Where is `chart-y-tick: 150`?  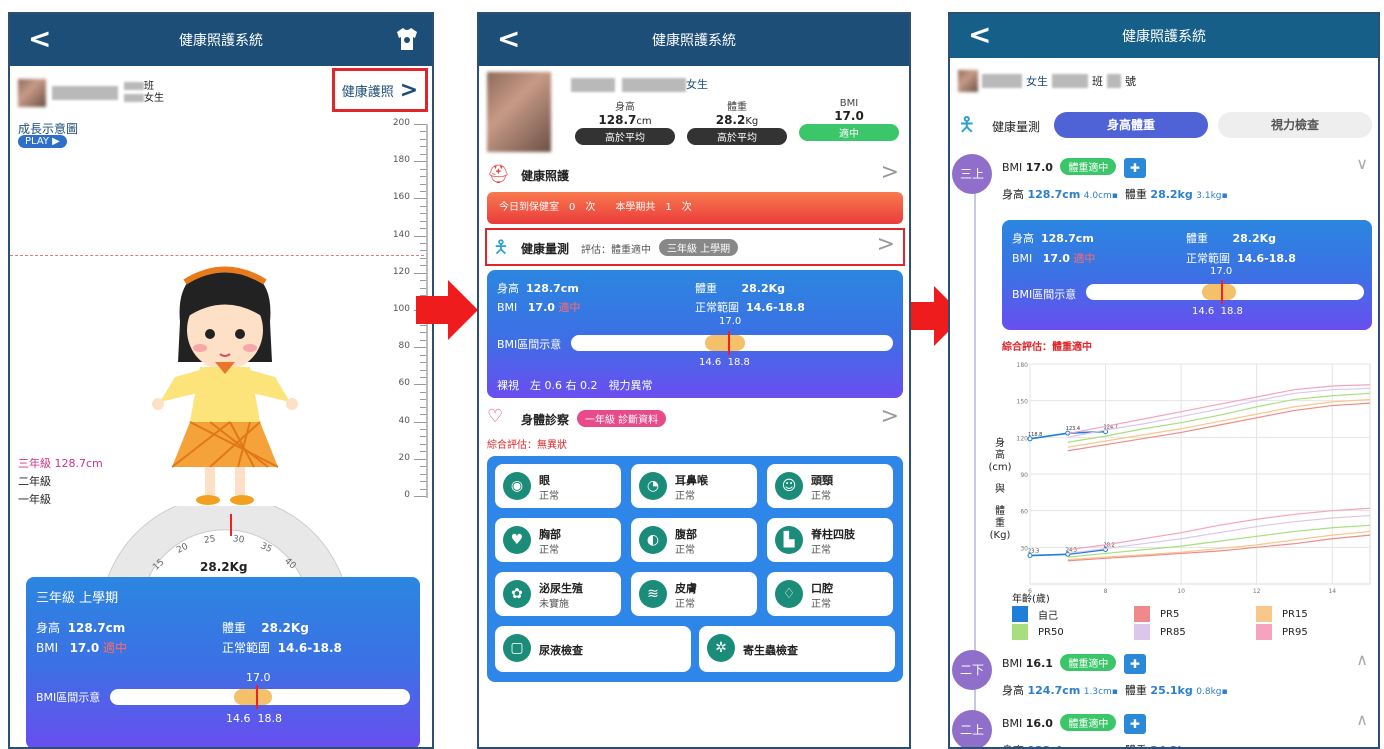
chart-y-tick: 150 is located at coordinates (1023, 402).